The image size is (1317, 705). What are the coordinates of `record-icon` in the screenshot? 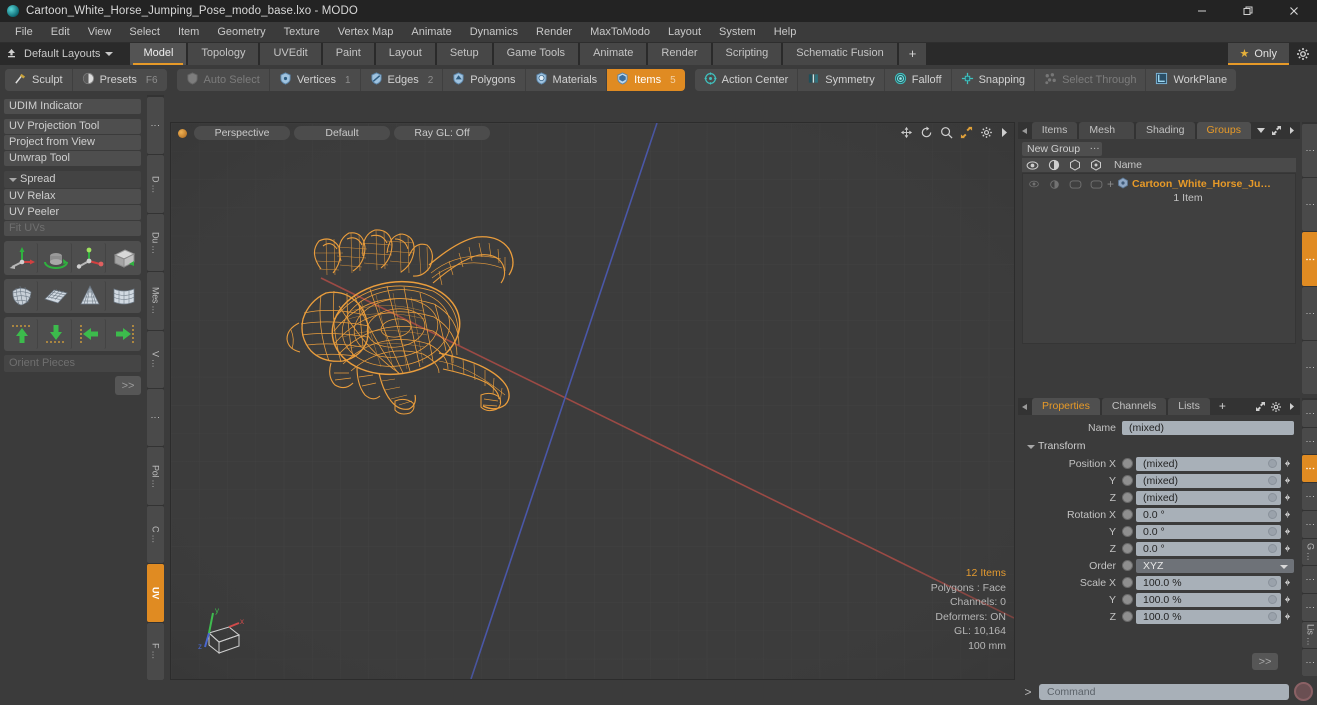 It's located at (1303, 691).